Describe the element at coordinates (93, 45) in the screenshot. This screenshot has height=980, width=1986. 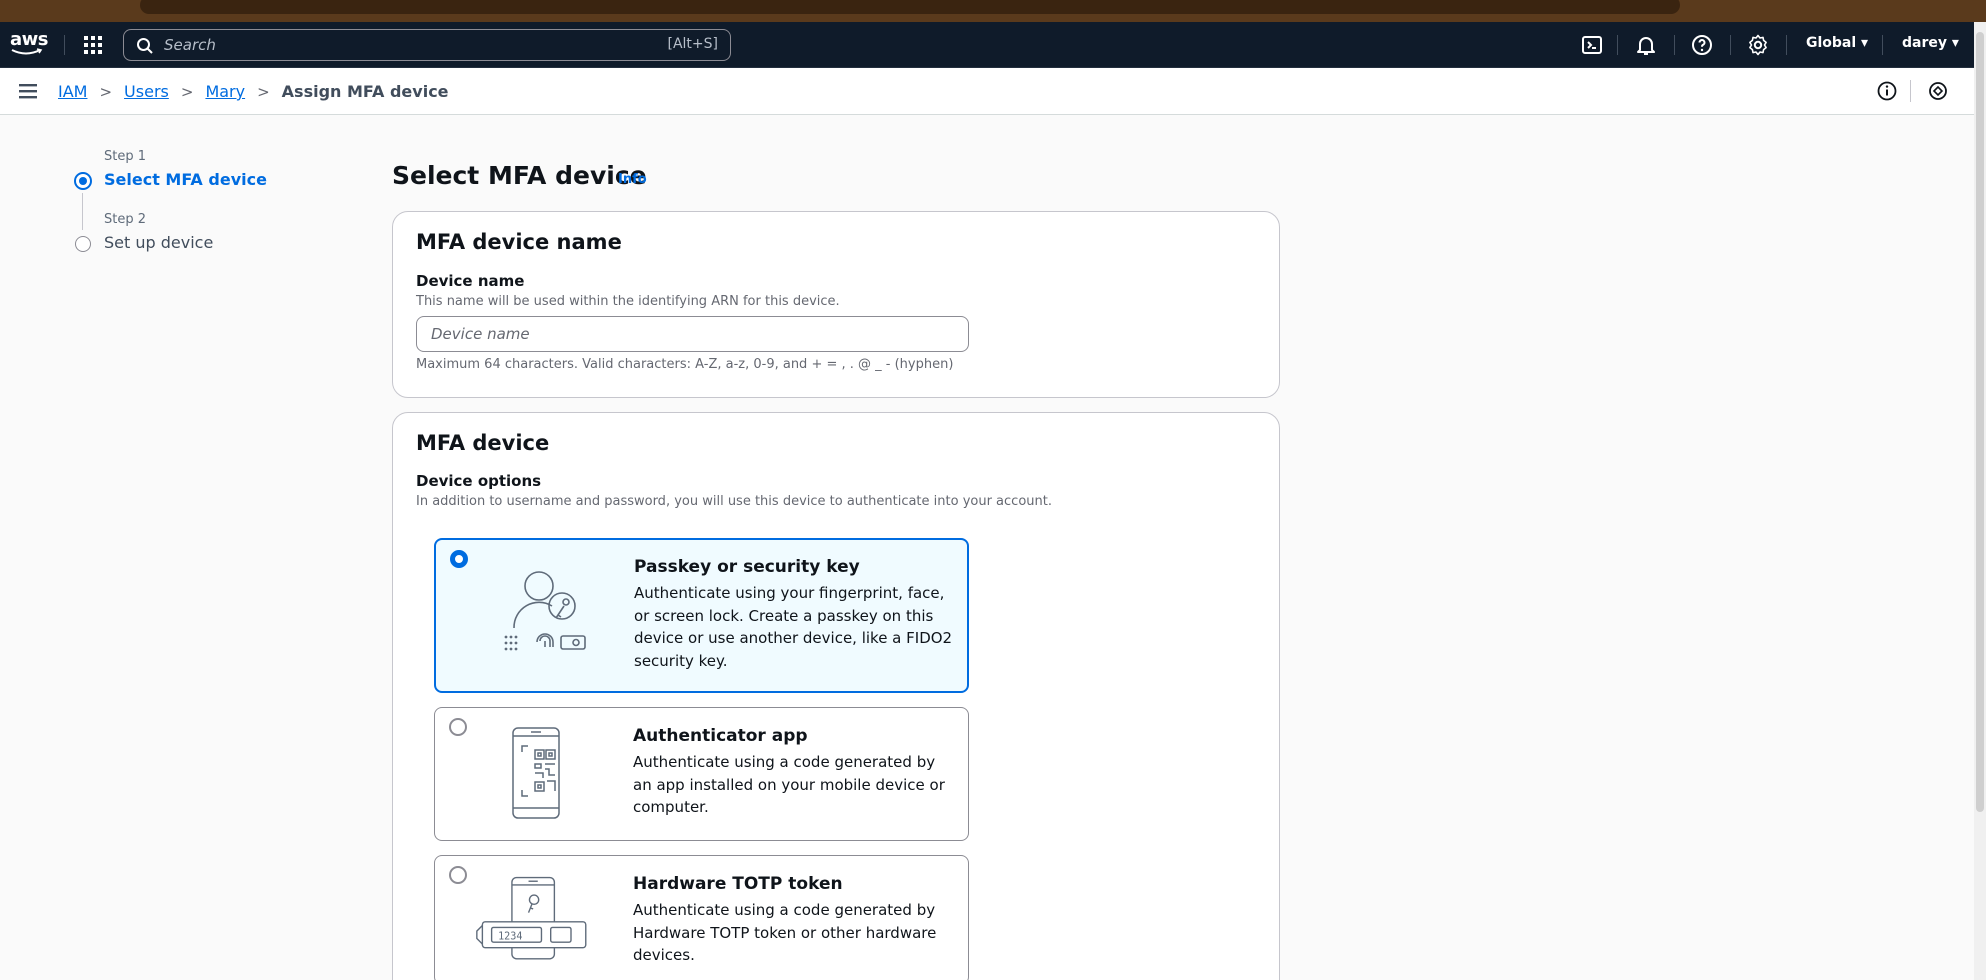
I see `services-grid-icon` at that location.